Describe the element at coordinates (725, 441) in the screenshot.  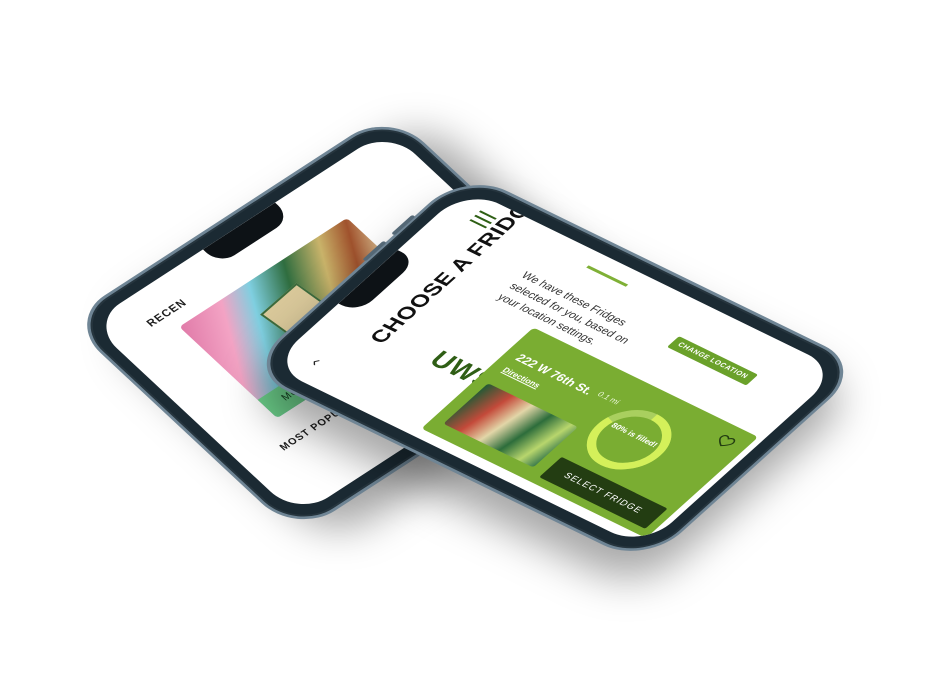
I see `heart-icon` at that location.